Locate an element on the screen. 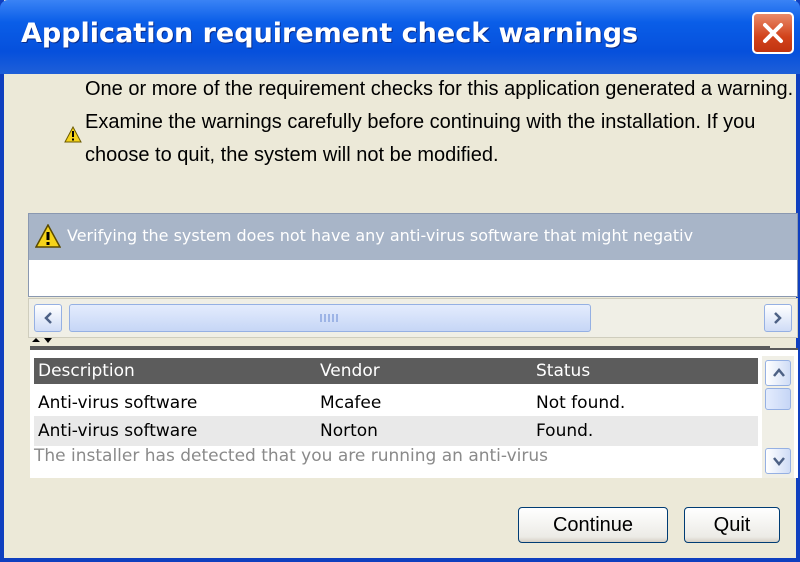  status-cell: Found. is located at coordinates (565, 431).